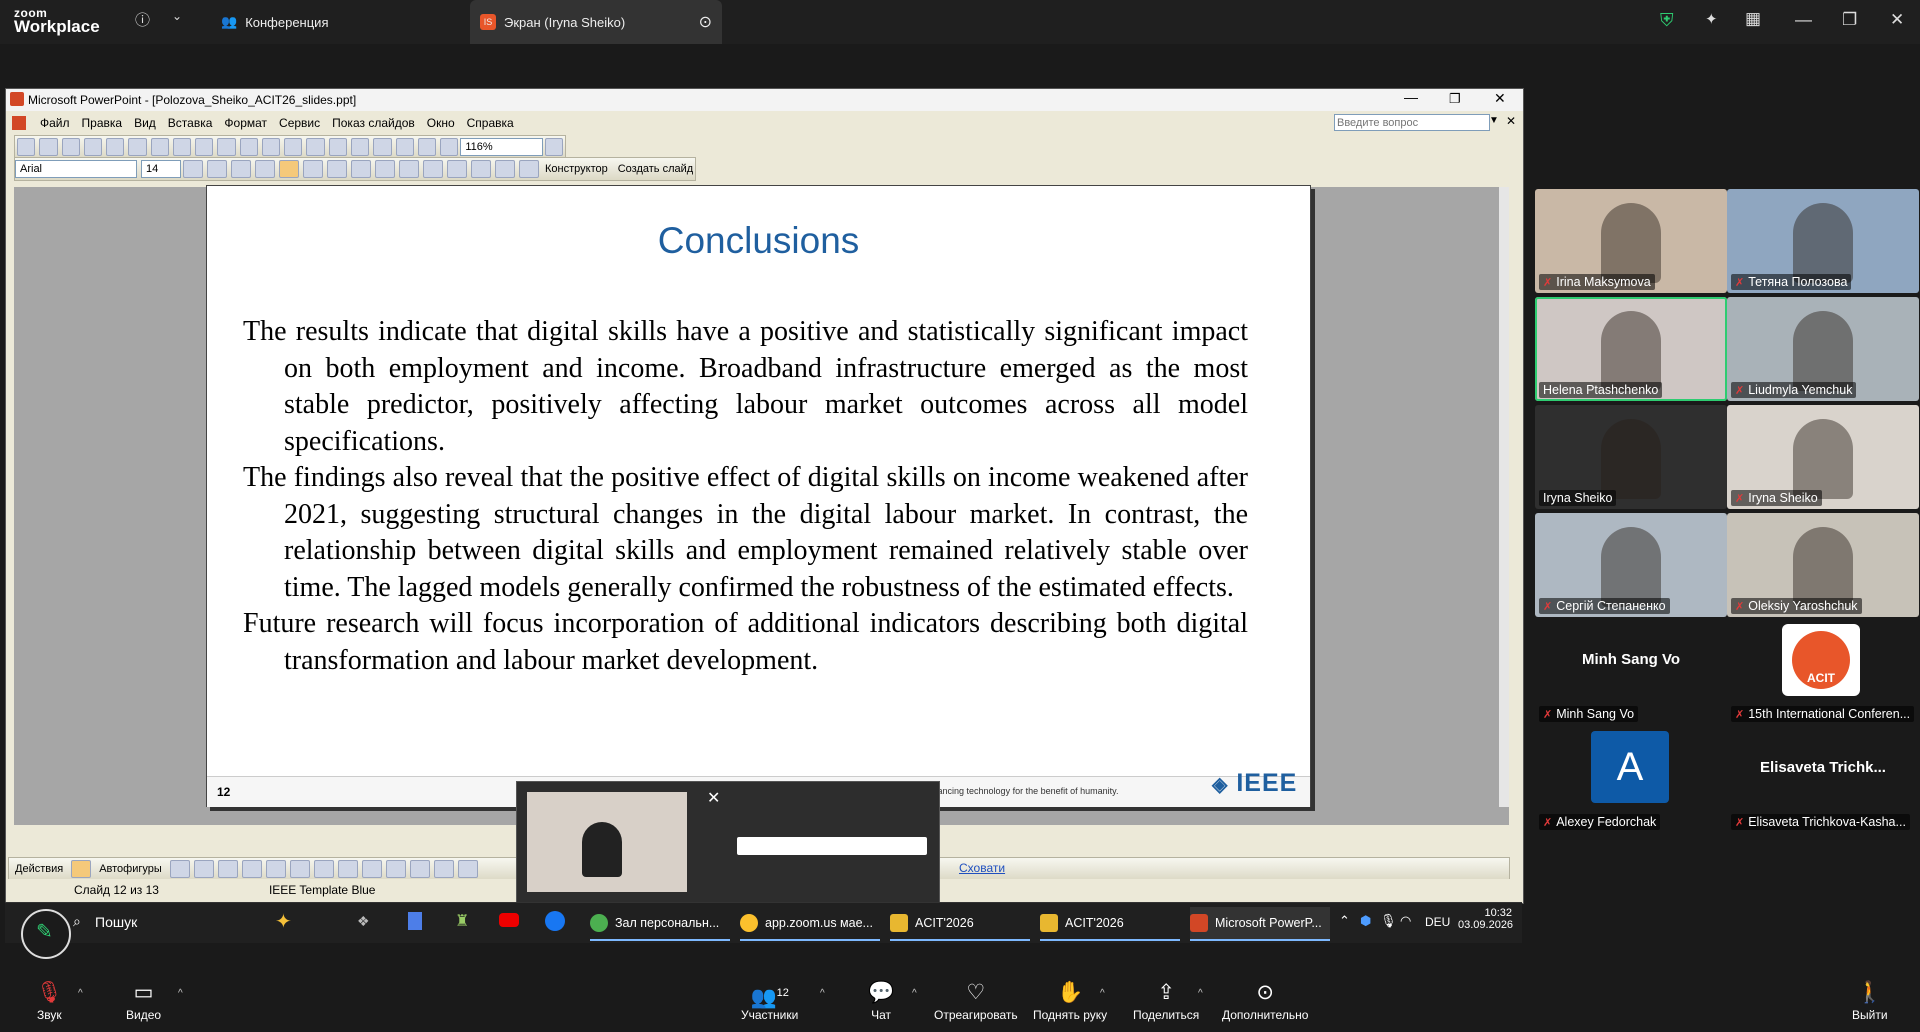 The height and width of the screenshot is (1032, 1920). Describe the element at coordinates (102, 123) in the screenshot. I see `menu-edit: Правка` at that location.